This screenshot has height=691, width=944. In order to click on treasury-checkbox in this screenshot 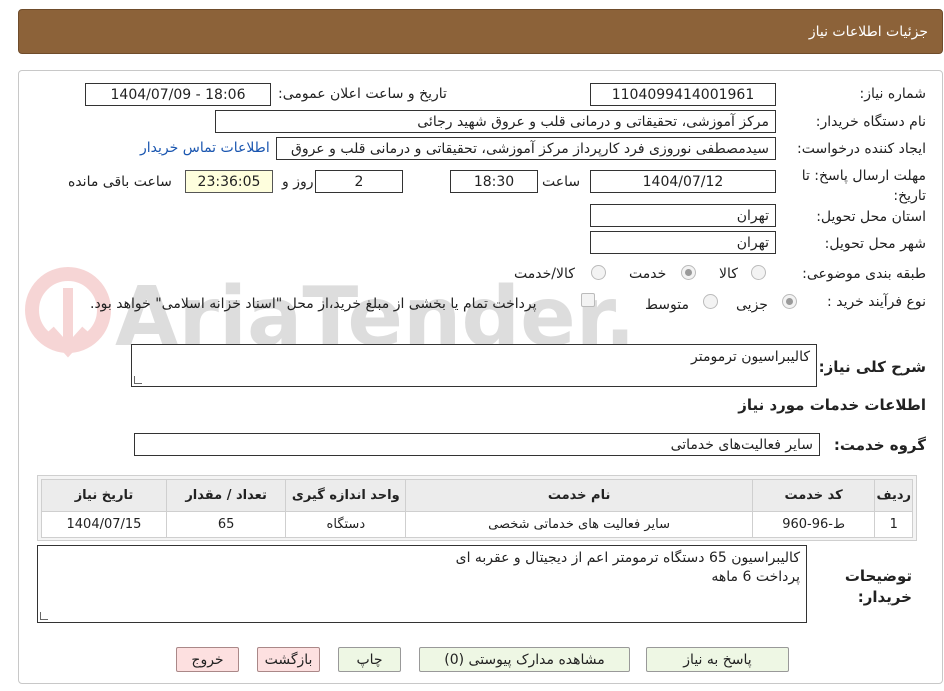, I will do `click(588, 300)`.